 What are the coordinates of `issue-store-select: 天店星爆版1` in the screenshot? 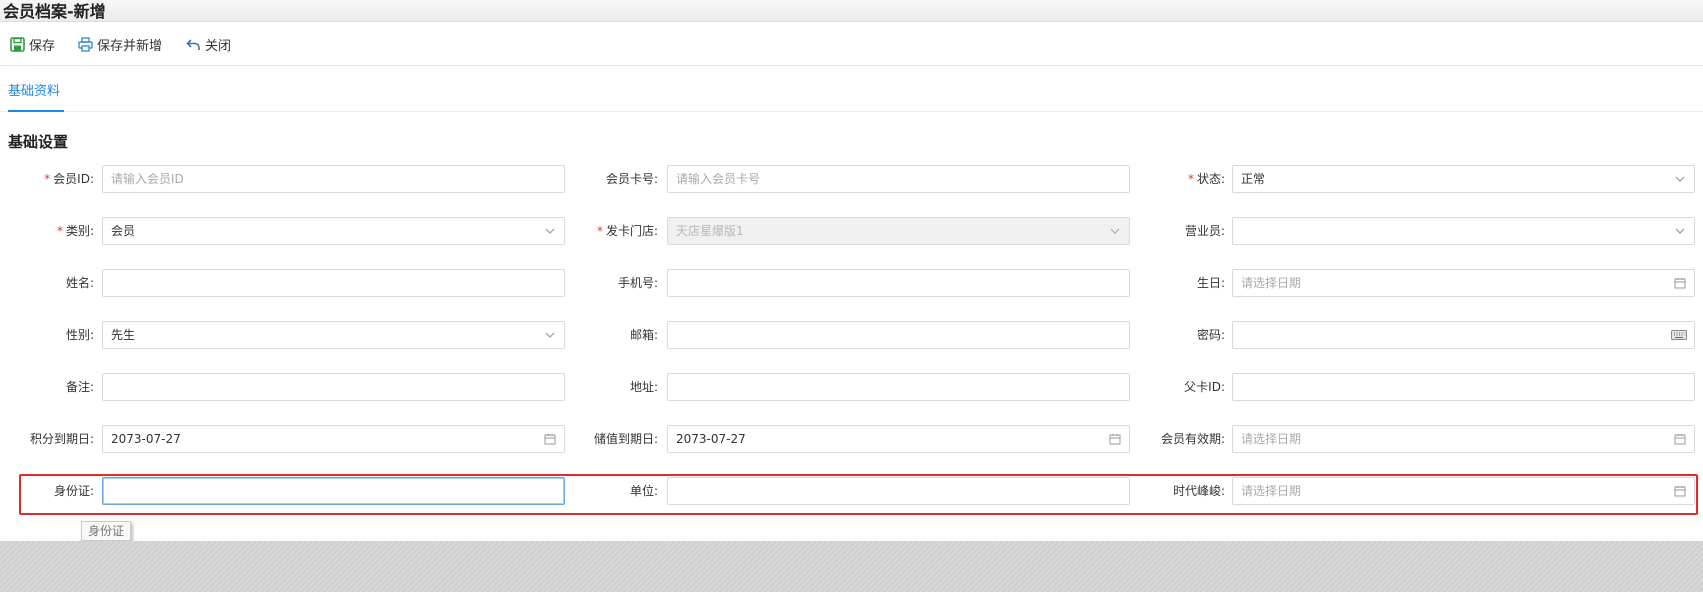 It's located at (898, 231).